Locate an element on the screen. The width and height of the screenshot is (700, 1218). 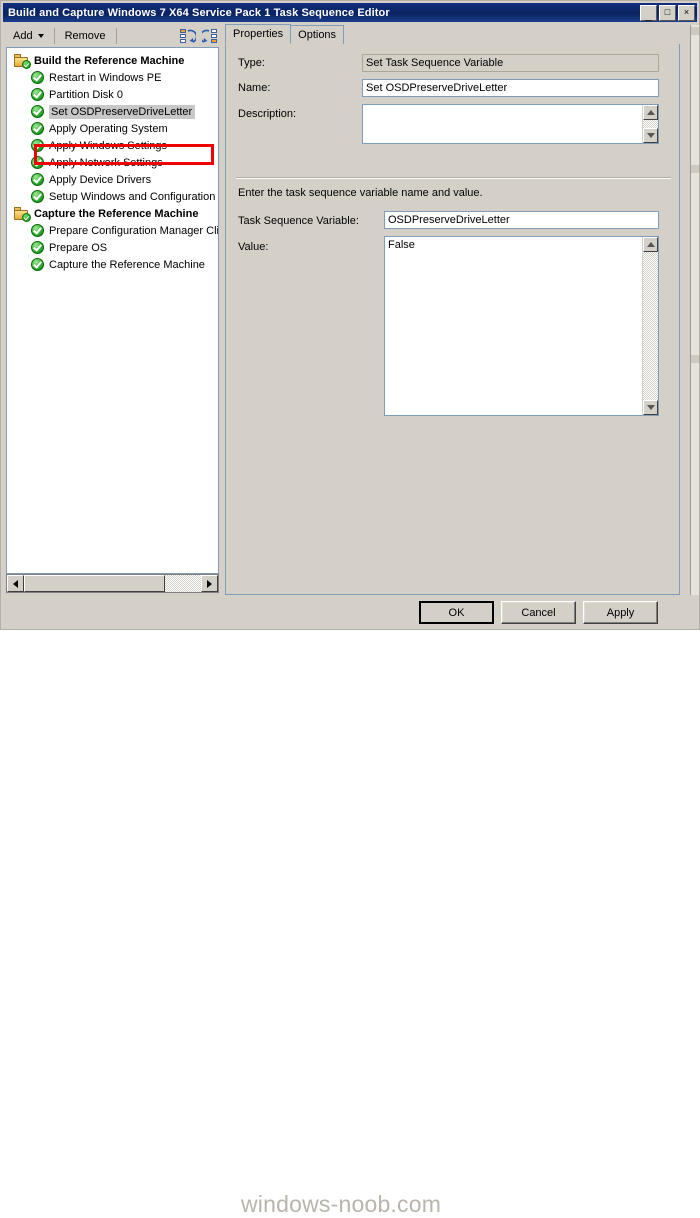
apply-button: Apply is located at coordinates (620, 612).